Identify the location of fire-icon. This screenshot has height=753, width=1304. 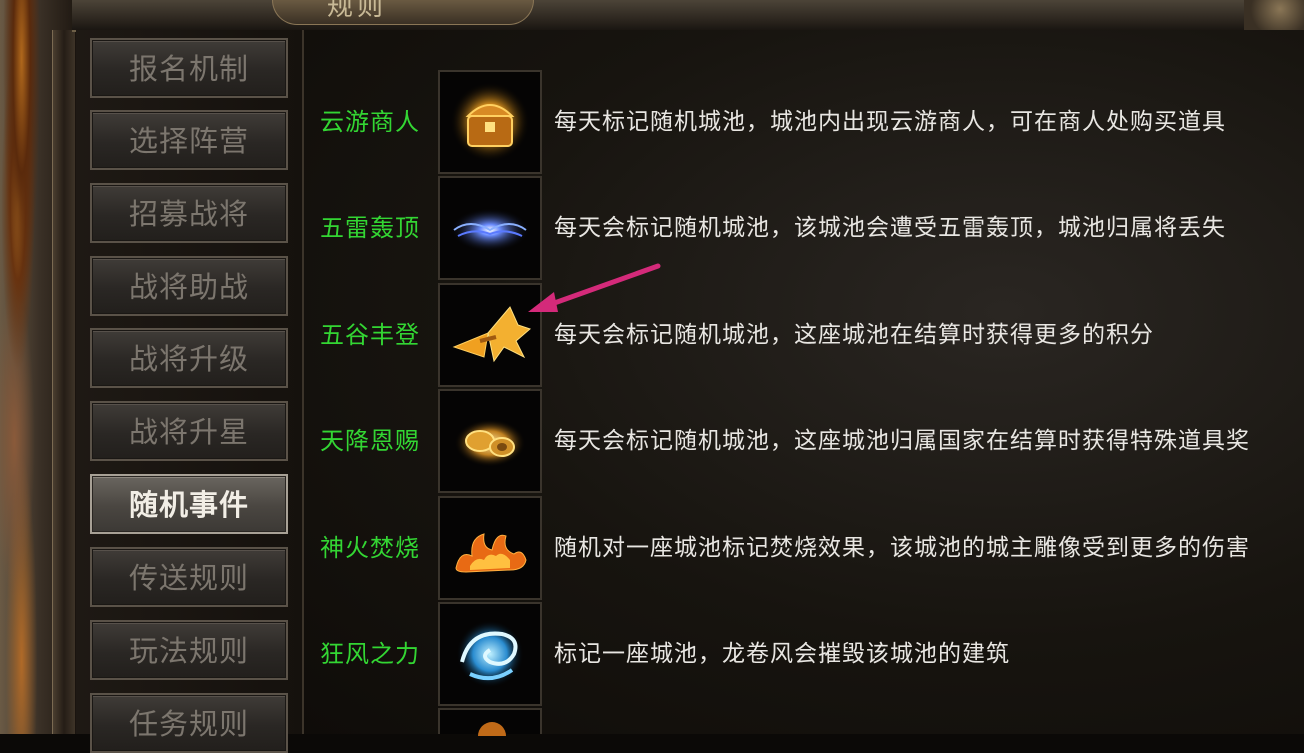
(491, 553).